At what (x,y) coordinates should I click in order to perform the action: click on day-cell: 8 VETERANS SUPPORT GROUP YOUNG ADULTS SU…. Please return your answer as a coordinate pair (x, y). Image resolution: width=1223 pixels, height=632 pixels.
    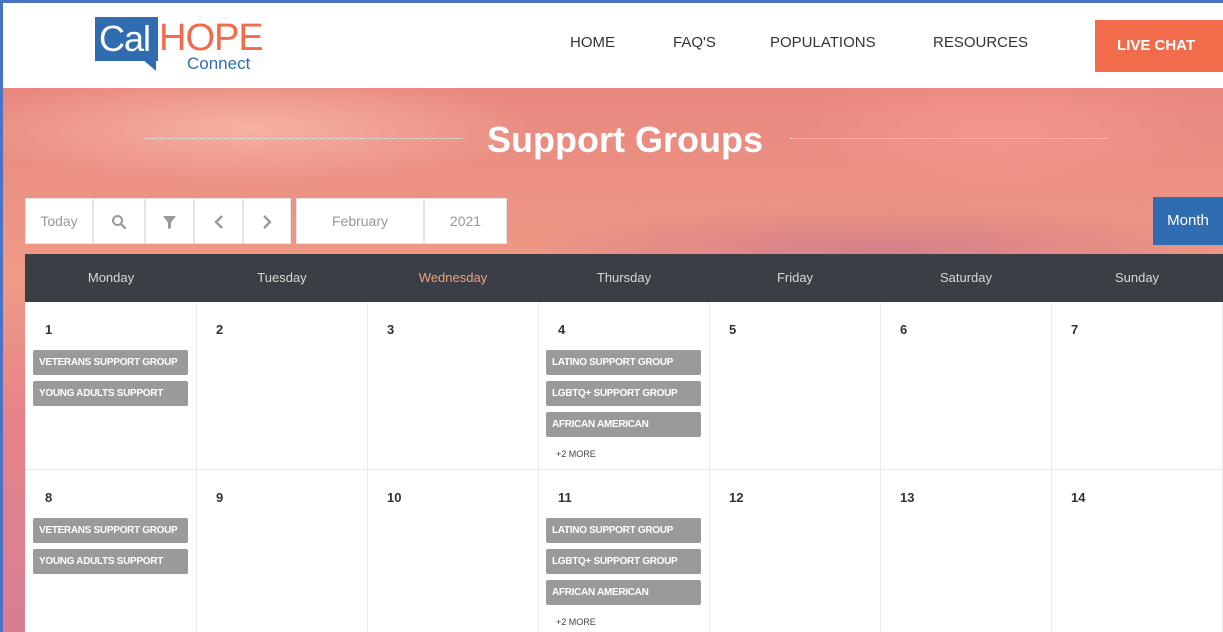
    Looking at the image, I should click on (111, 551).